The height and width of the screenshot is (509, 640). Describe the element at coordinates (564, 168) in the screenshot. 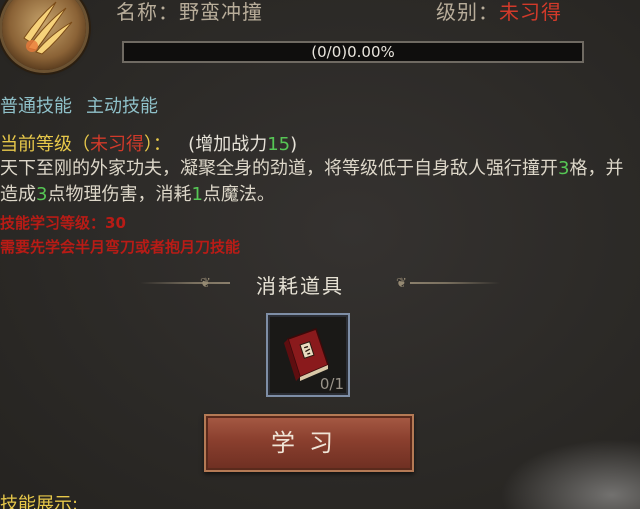

I see `desc-distance: 3` at that location.